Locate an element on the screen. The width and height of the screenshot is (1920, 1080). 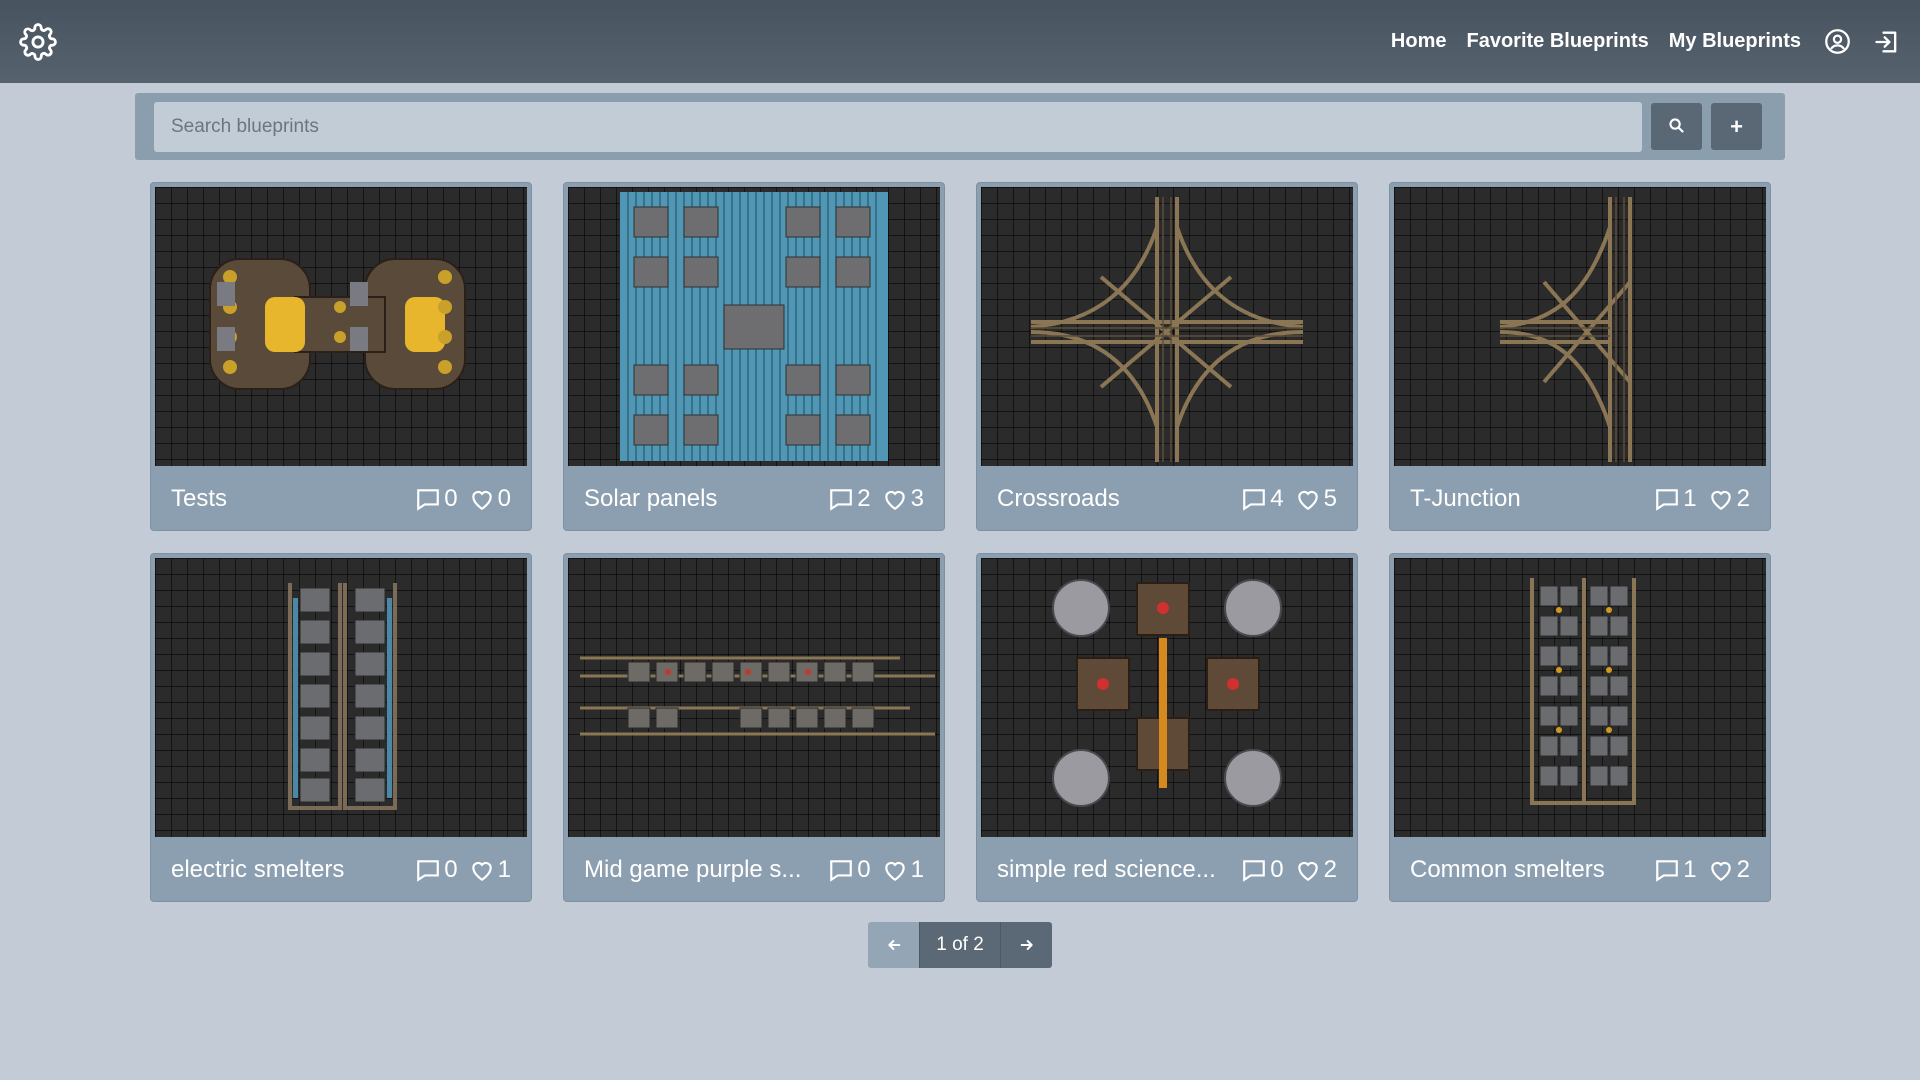
thumb-red-science is located at coordinates (1167, 693).